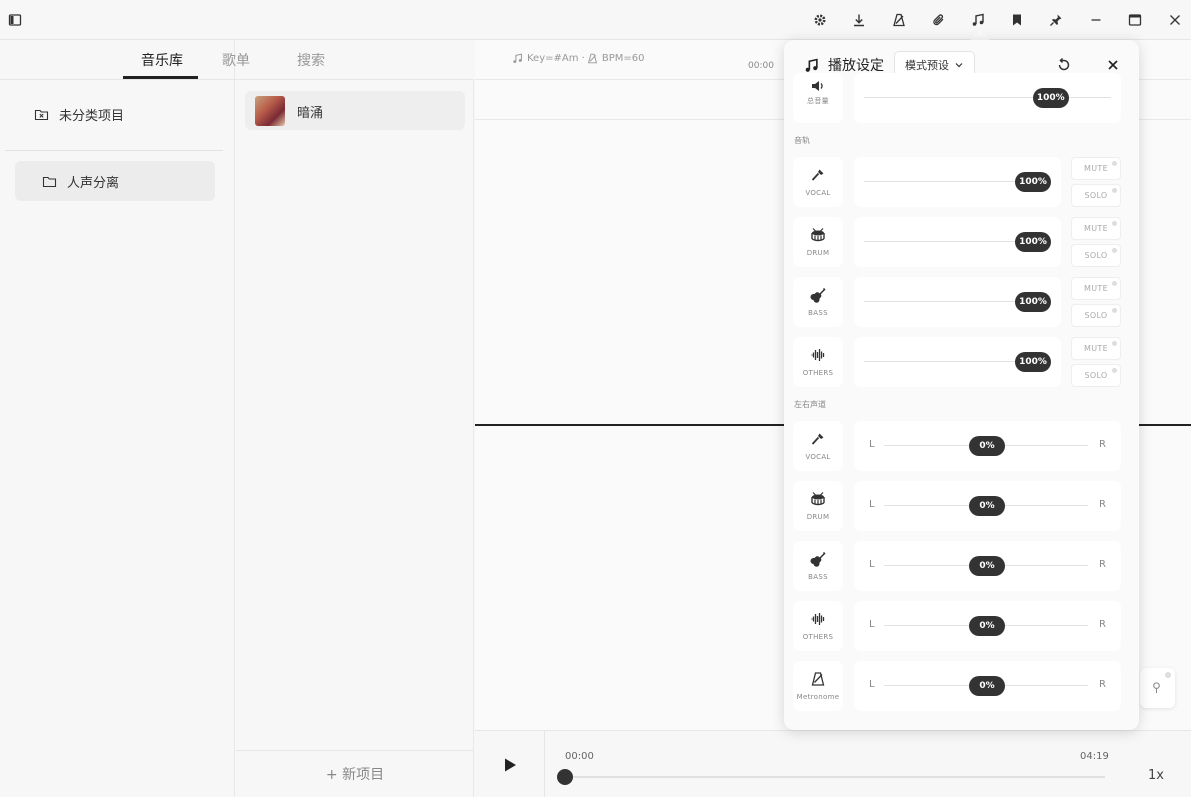  Describe the element at coordinates (355, 110) in the screenshot. I see `song-item: 暗涌` at that location.